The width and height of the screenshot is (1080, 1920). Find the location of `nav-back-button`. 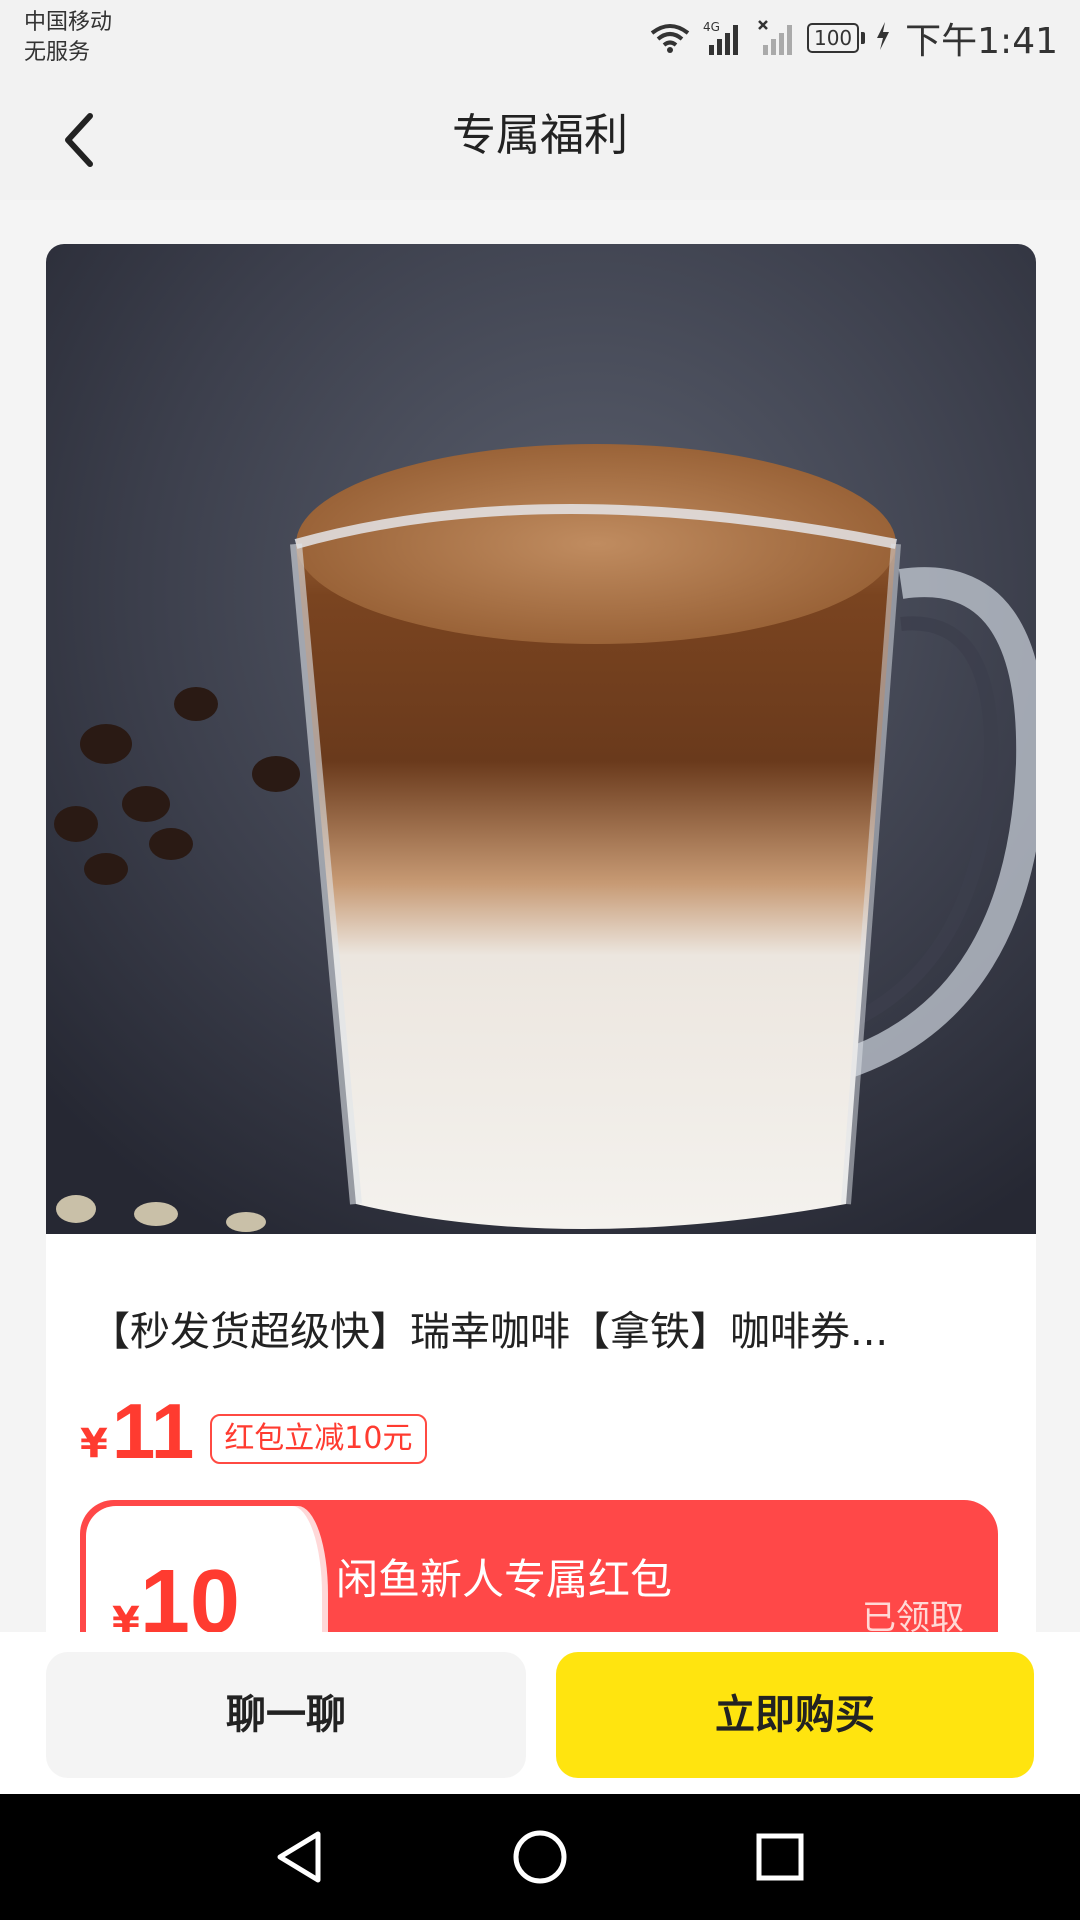

nav-back-button is located at coordinates (299, 1857).